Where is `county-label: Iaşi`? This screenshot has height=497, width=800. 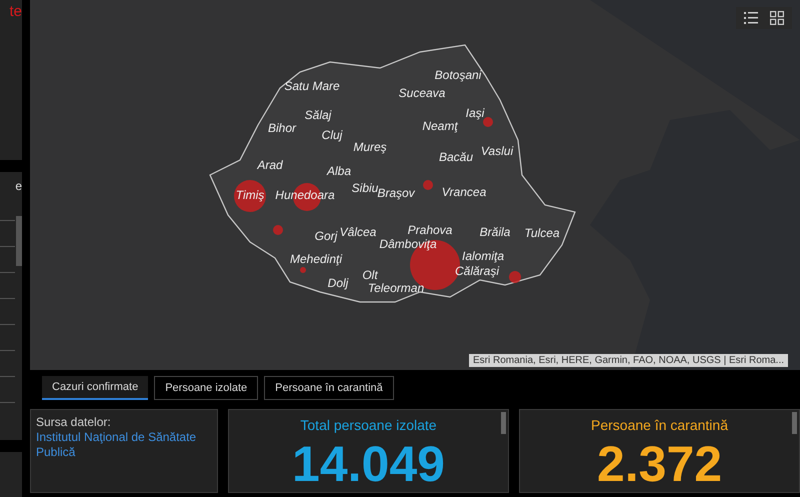 county-label: Iaşi is located at coordinates (475, 113).